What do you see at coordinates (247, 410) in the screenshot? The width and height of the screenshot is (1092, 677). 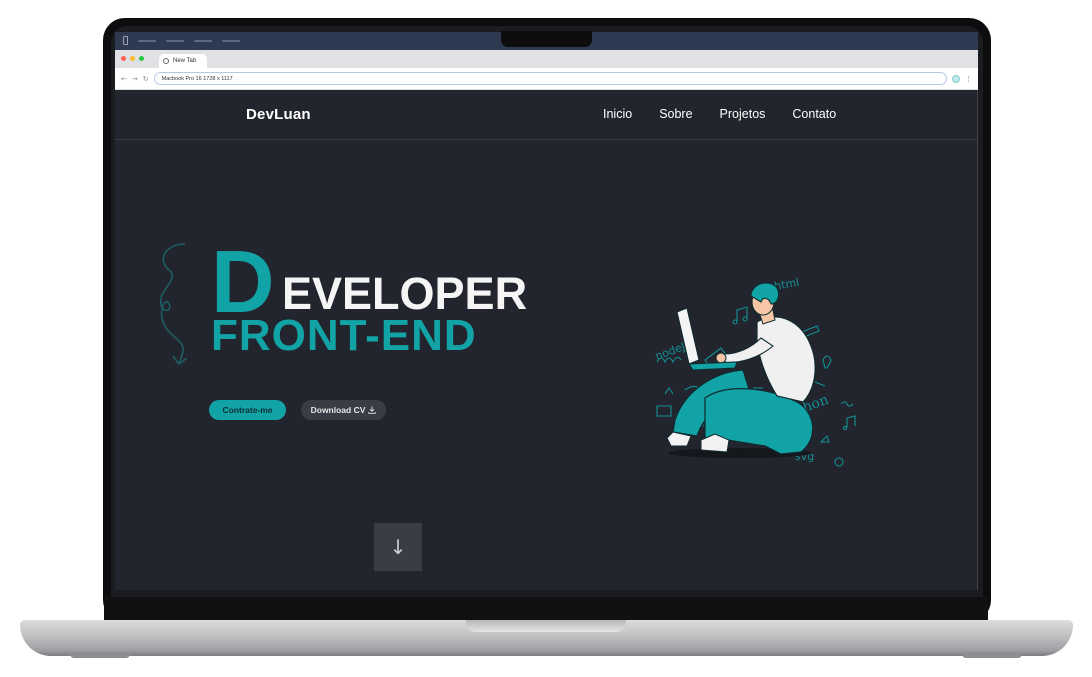 I see `hire-me-button: Contrate-me` at bounding box center [247, 410].